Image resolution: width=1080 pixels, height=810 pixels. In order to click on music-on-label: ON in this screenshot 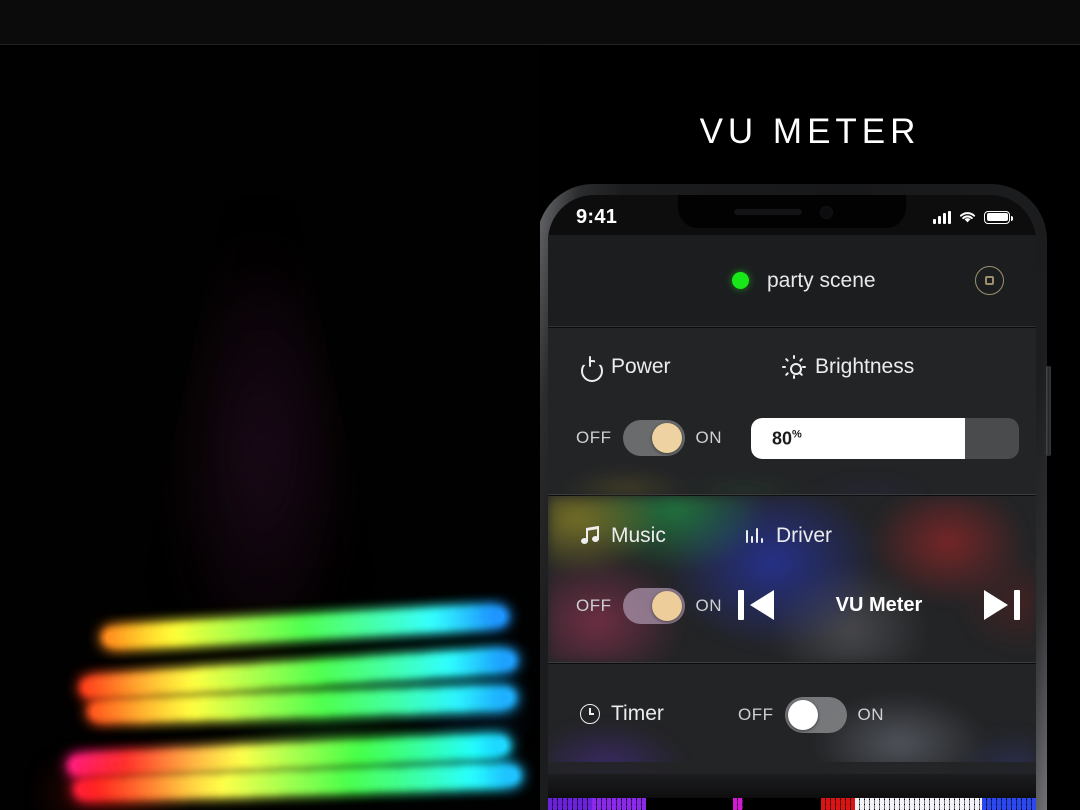, I will do `click(708, 605)`.